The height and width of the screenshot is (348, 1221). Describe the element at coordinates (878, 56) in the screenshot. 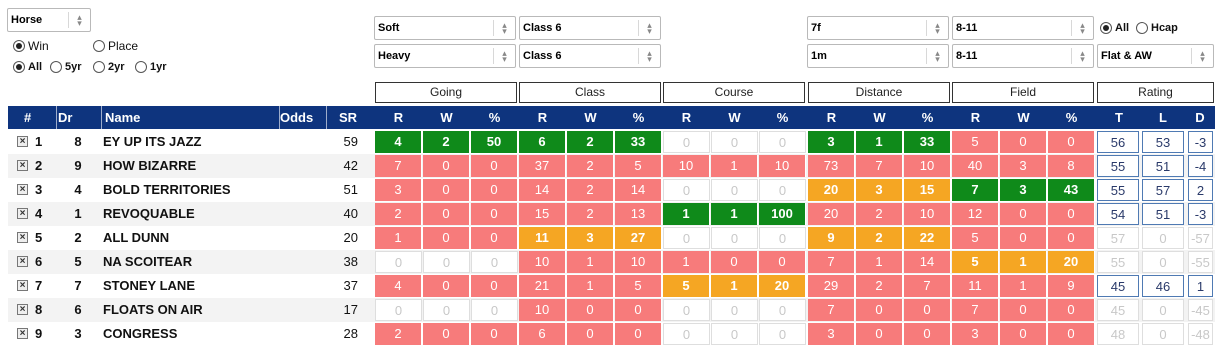

I see `distance-select-2: 1m ▴ ▾` at that location.